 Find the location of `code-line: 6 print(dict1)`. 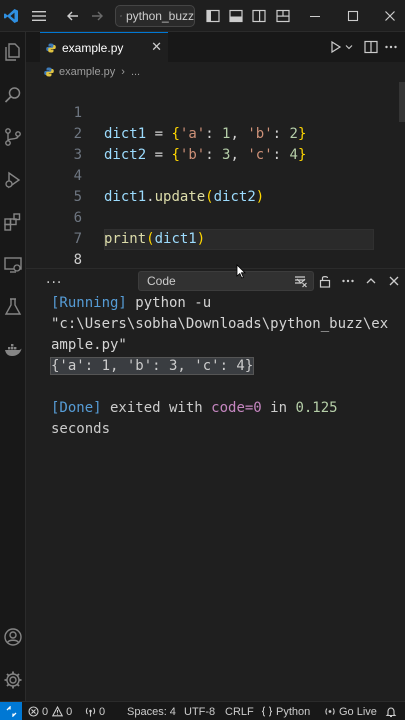

code-line: 6 print(dict1) is located at coordinates (215, 217).